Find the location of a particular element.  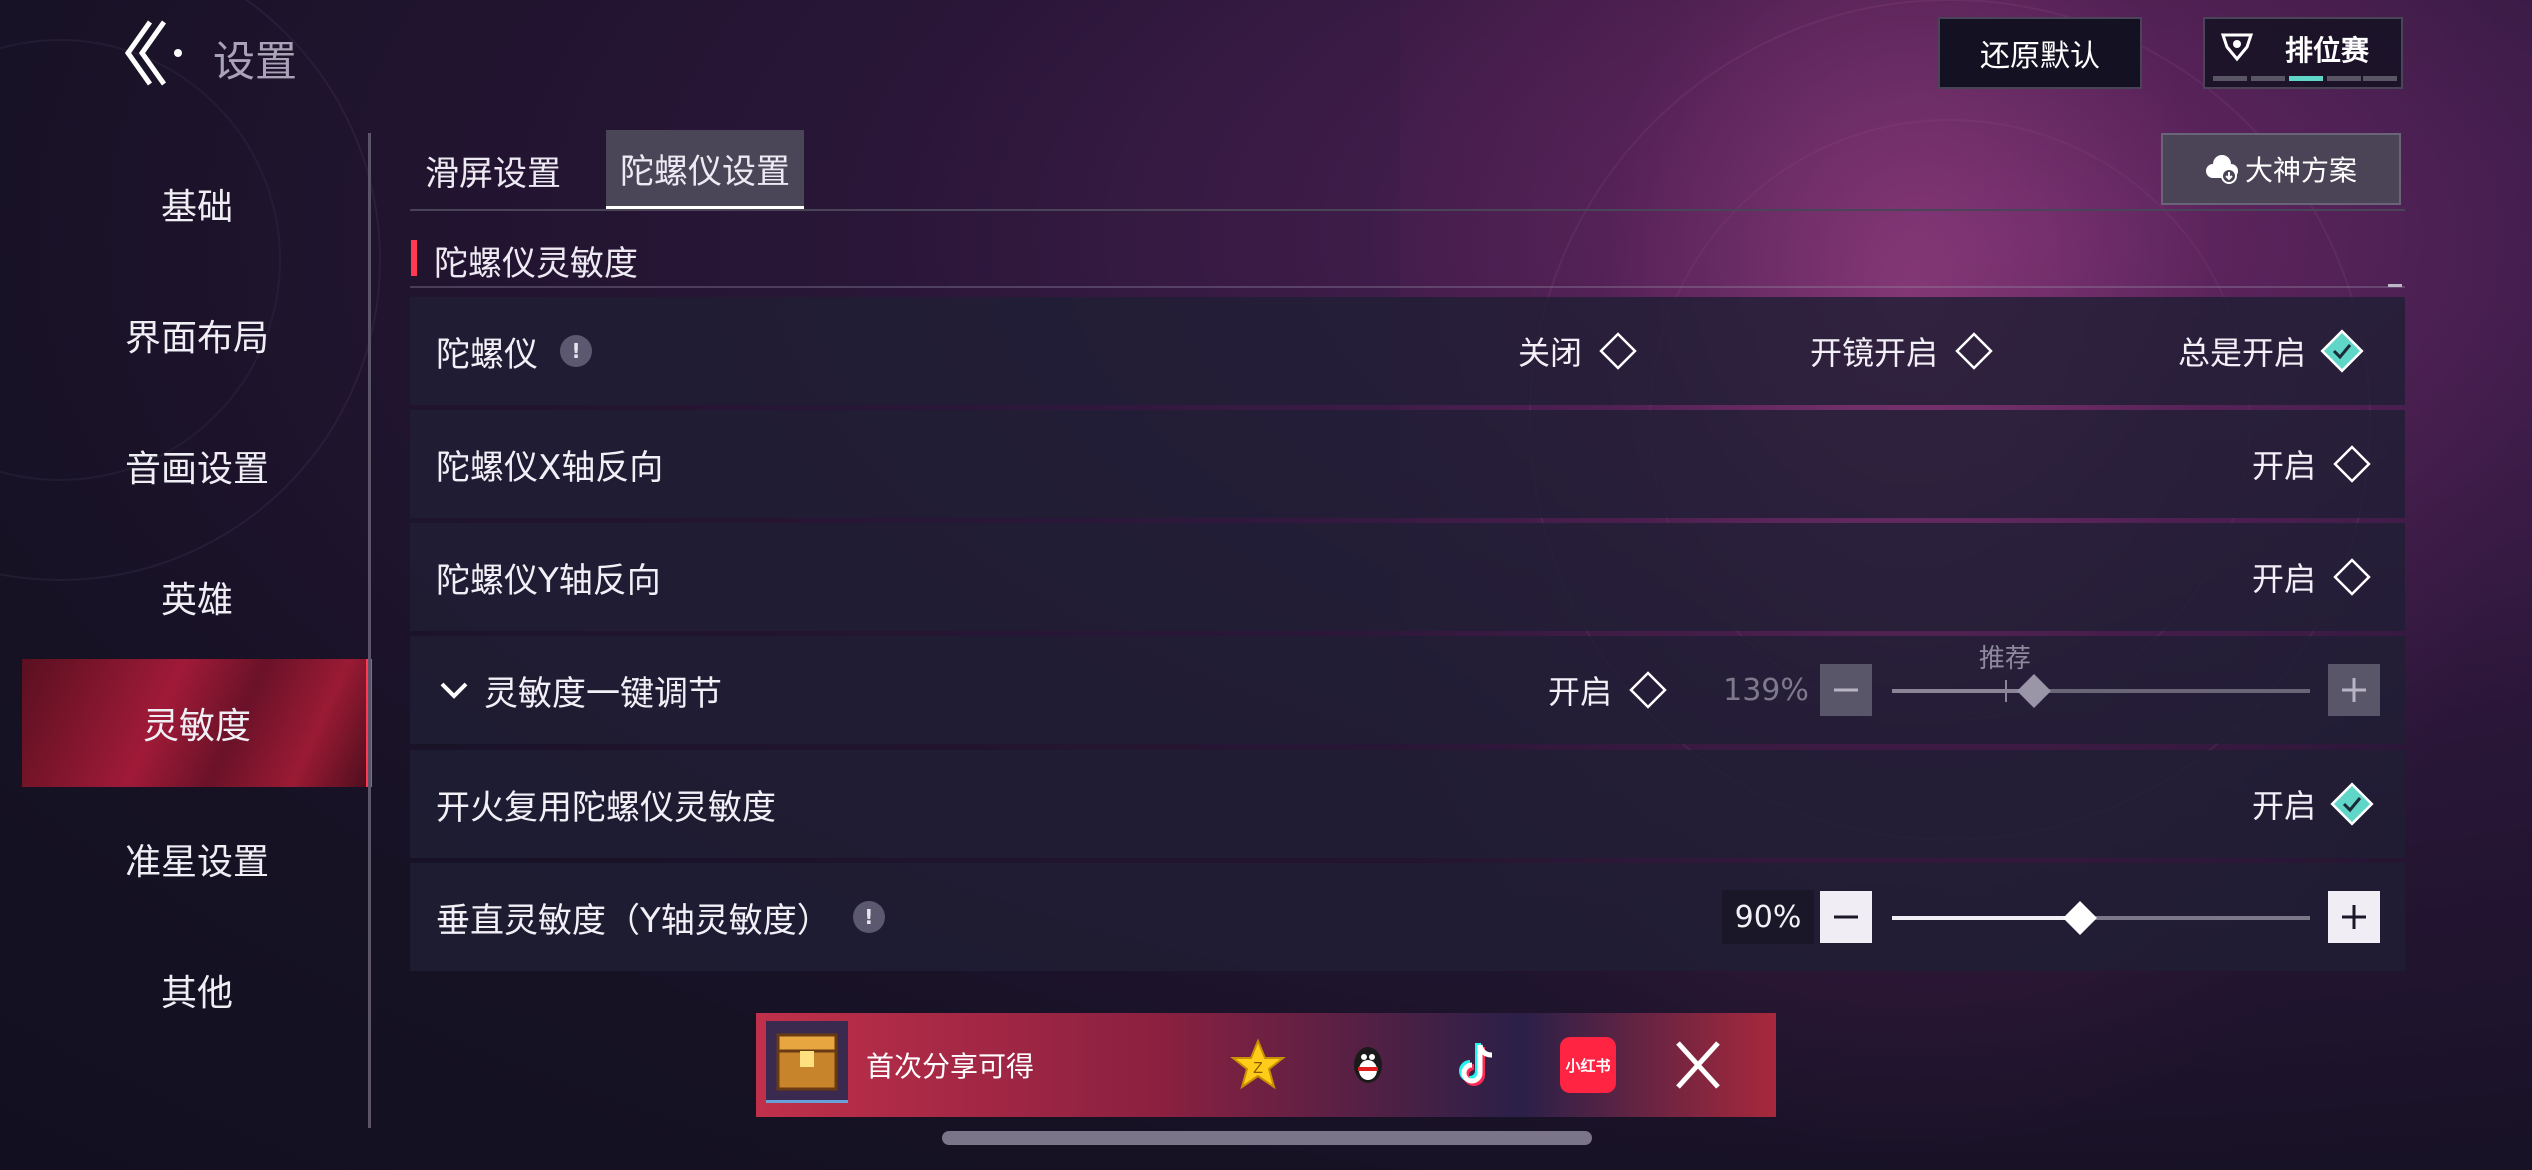

sidebar-item-sensitivity: 灵敏度 is located at coordinates (197, 723).